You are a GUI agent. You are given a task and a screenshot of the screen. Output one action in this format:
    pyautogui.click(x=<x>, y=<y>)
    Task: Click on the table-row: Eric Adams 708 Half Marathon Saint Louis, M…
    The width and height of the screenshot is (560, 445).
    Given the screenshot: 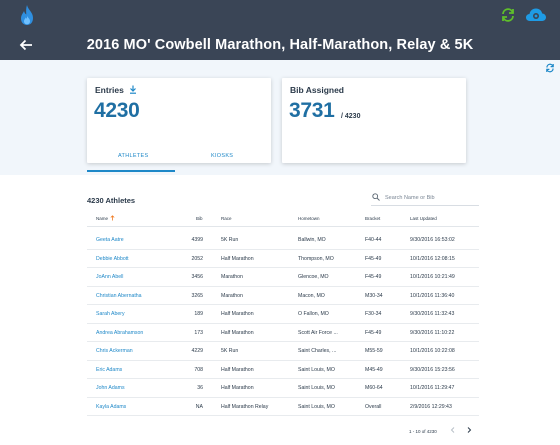 What is the action you would take?
    pyautogui.click(x=283, y=370)
    